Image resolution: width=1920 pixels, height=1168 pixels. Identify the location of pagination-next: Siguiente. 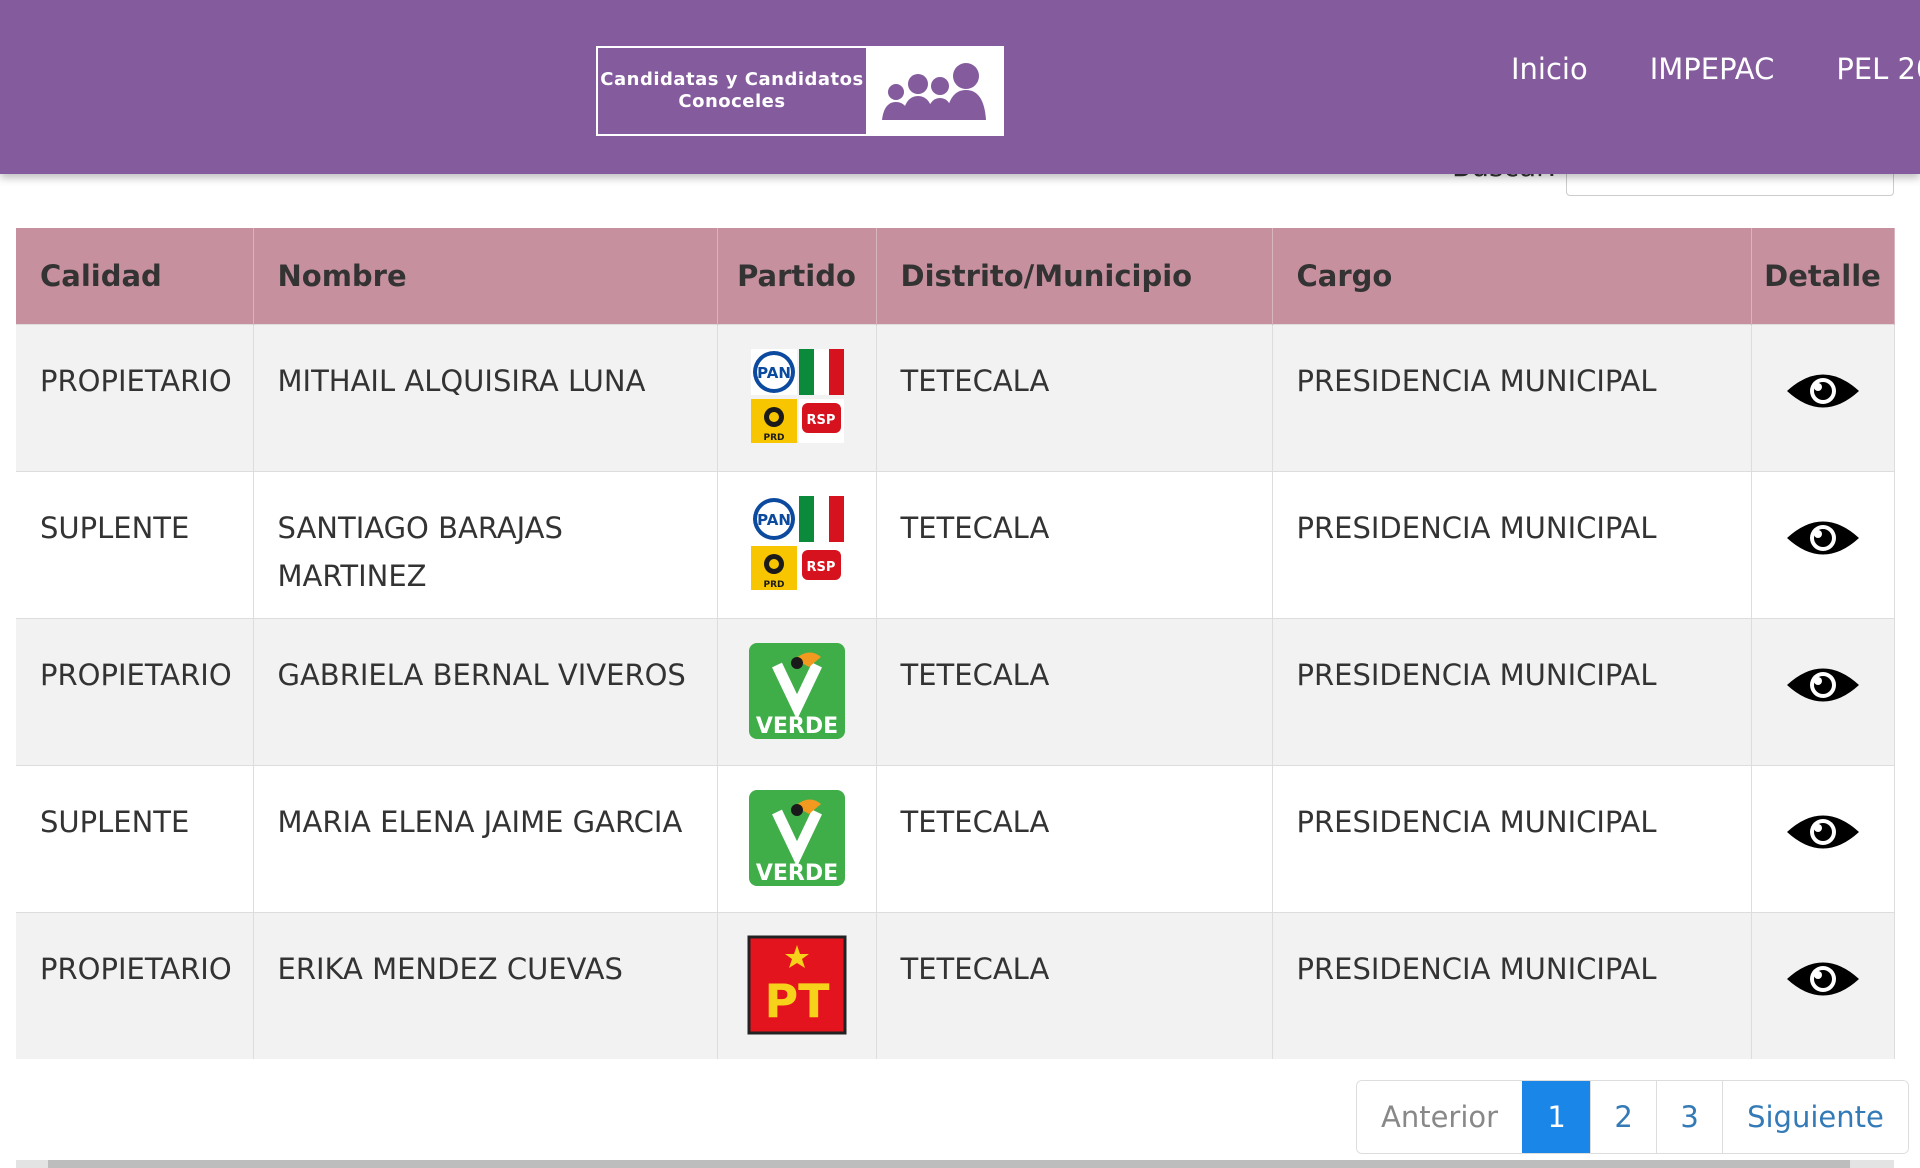
(1815, 1117).